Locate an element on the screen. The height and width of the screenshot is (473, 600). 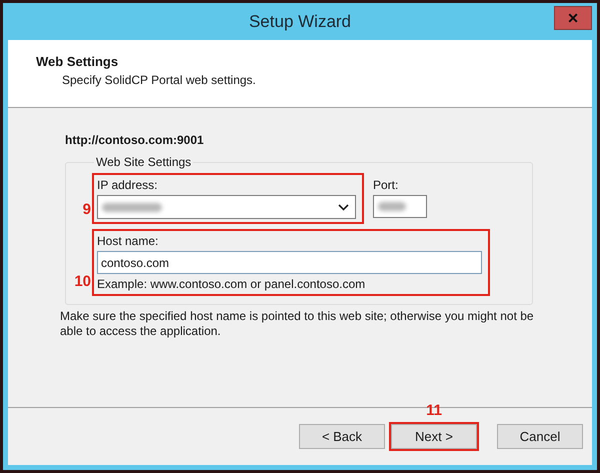
page-title: Web Settings is located at coordinates (78, 61).